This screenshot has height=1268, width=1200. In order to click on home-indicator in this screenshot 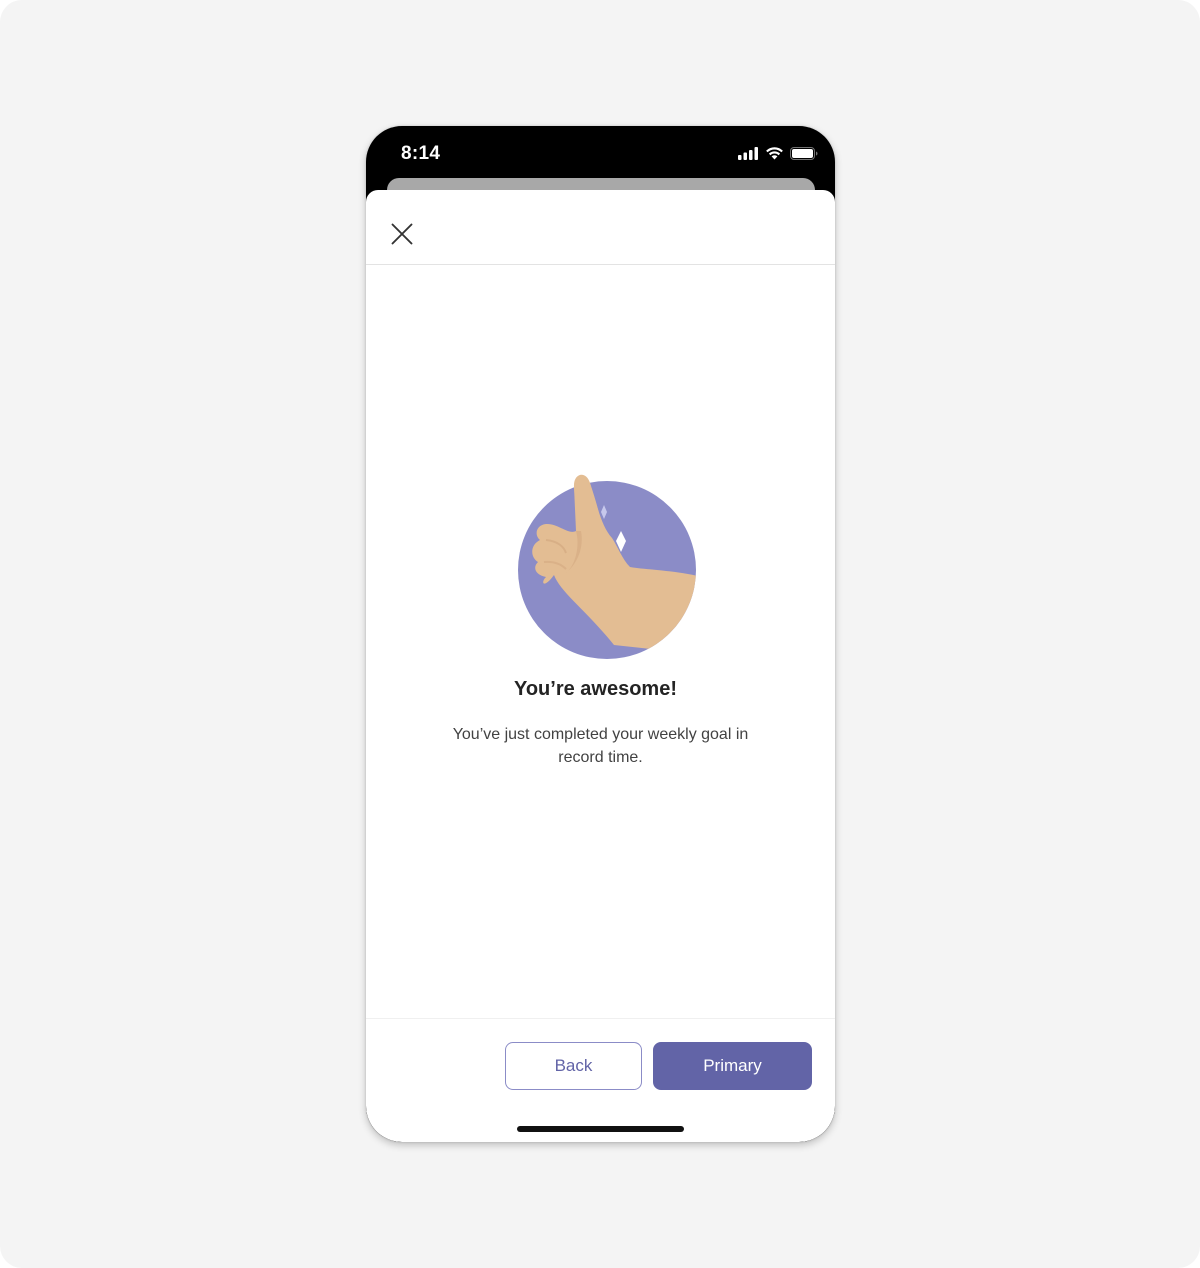, I will do `click(600, 1129)`.